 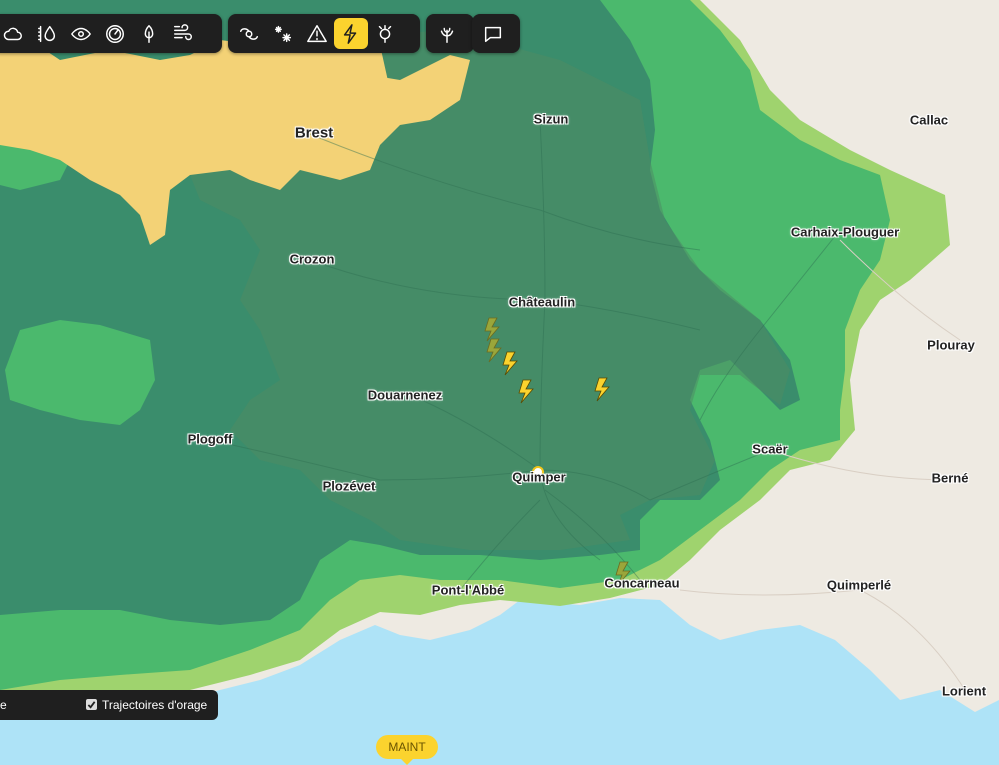 What do you see at coordinates (407, 750) in the screenshot?
I see `maint-marker: MAINT` at bounding box center [407, 750].